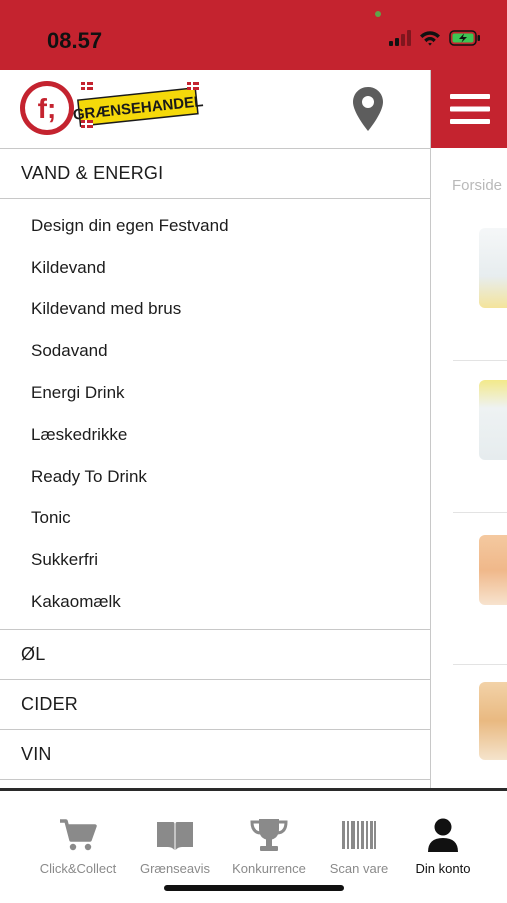 This screenshot has width=507, height=903. I want to click on tab-graenseavis: Grænseavis, so click(175, 845).